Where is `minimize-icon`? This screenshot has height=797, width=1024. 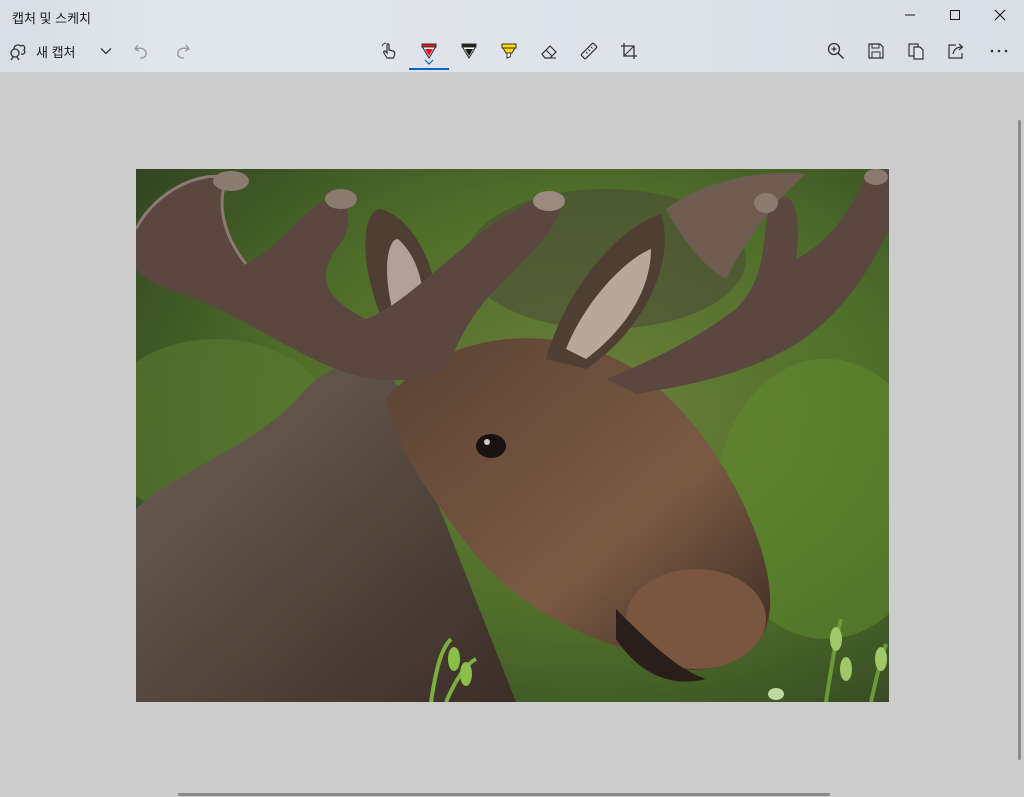
minimize-icon is located at coordinates (910, 15).